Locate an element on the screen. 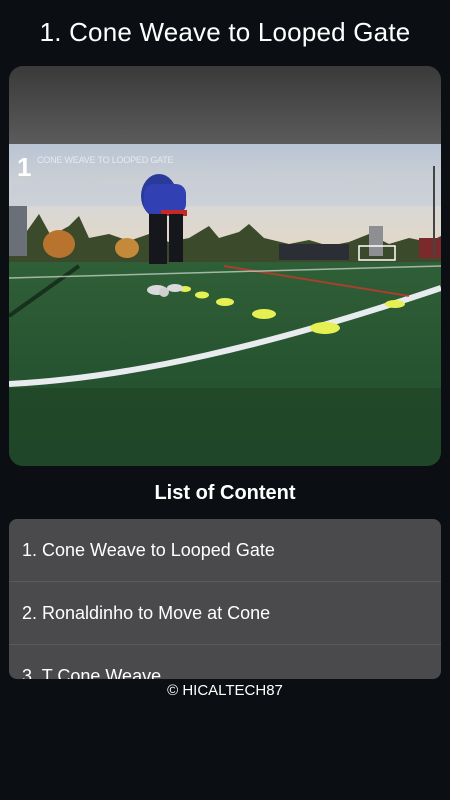 The width and height of the screenshot is (450, 800). list-item: 2. Ronaldinho to Move at Cone is located at coordinates (225, 613).